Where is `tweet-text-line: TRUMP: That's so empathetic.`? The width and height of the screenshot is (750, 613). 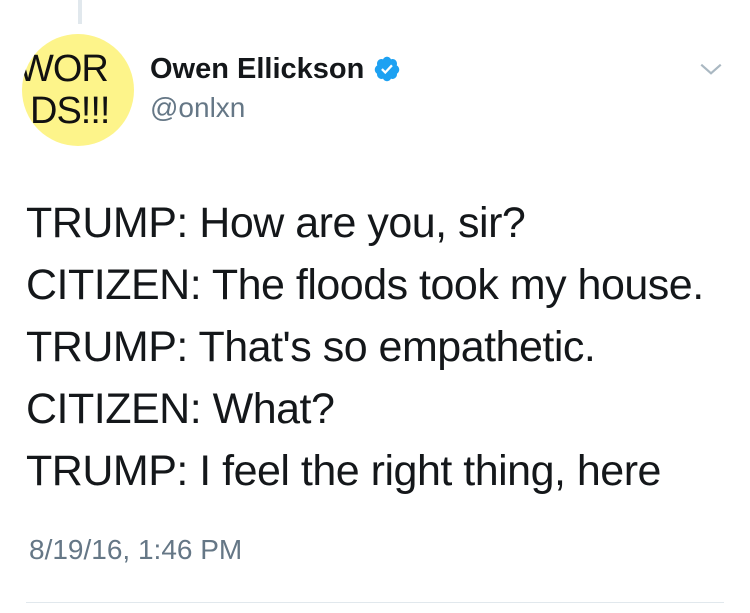 tweet-text-line: TRUMP: That's so empathetic. is located at coordinates (311, 347).